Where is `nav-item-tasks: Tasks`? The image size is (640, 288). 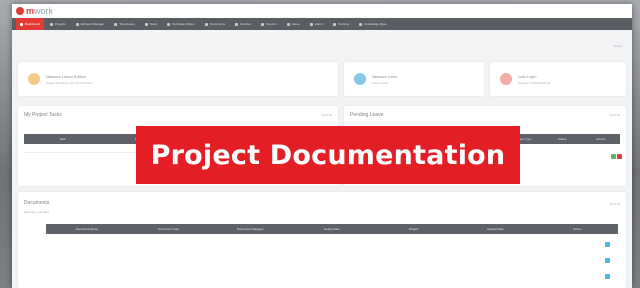
nav-item-tasks: Tasks is located at coordinates (151, 24).